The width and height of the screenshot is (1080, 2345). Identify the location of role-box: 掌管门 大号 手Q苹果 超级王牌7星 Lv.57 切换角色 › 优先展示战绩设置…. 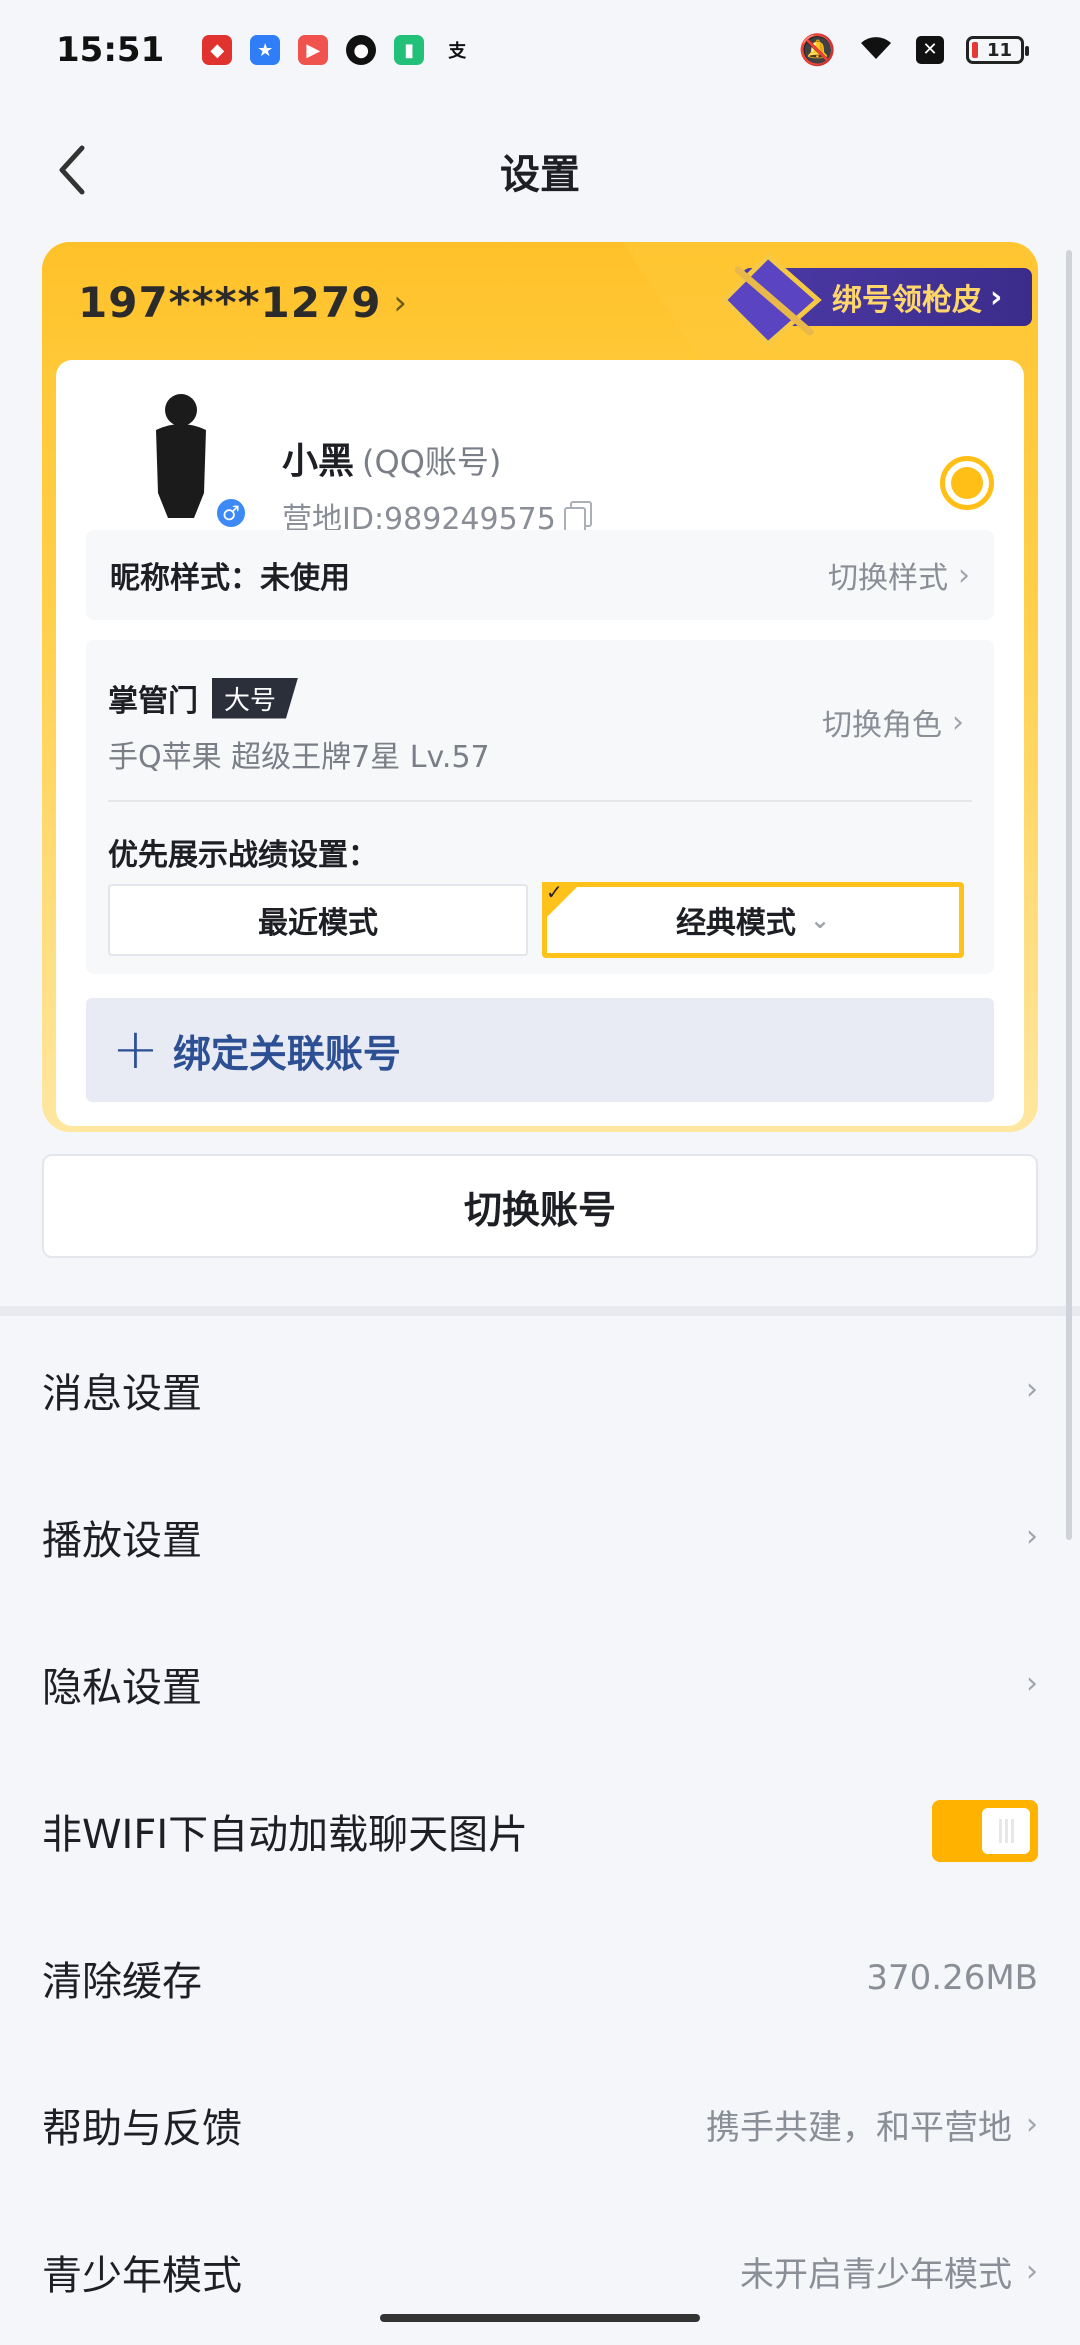
(540, 807).